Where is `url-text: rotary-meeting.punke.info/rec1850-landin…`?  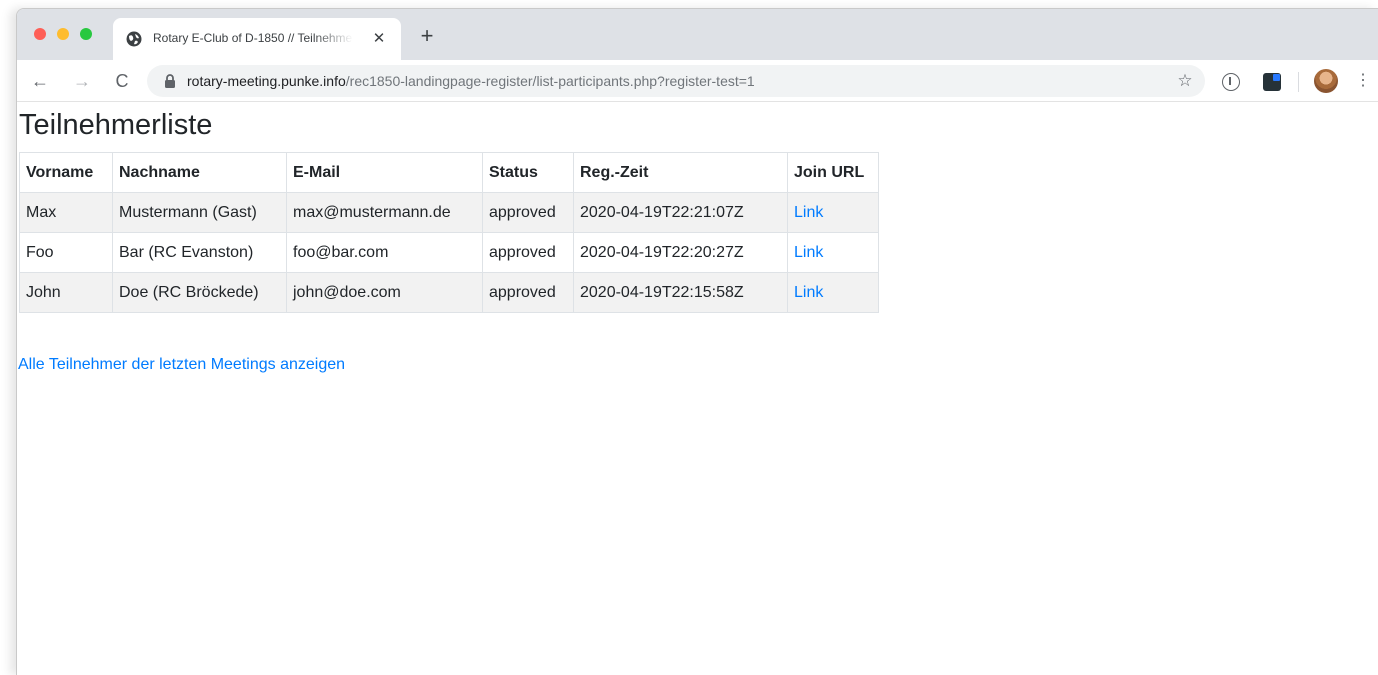
url-text: rotary-meeting.punke.info/rec1850-landin… is located at coordinates (471, 81).